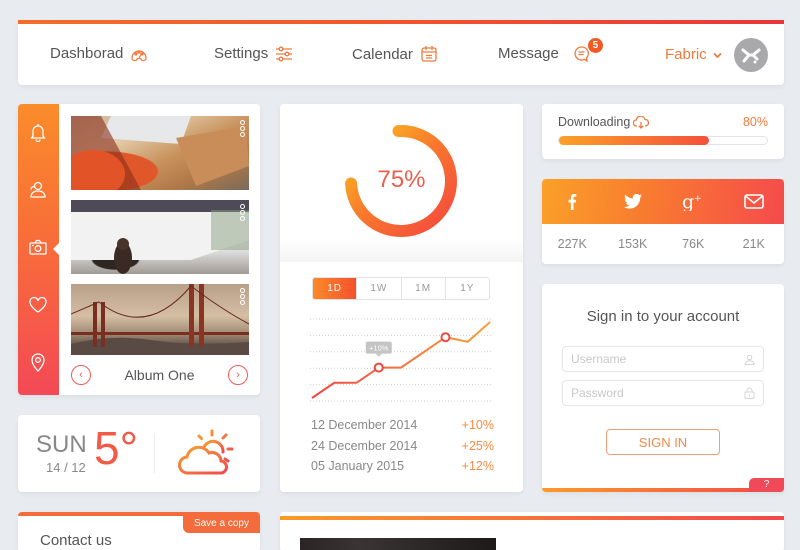  Describe the element at coordinates (364, 446) in the screenshot. I see `stat-date: 24 December 2014` at that location.